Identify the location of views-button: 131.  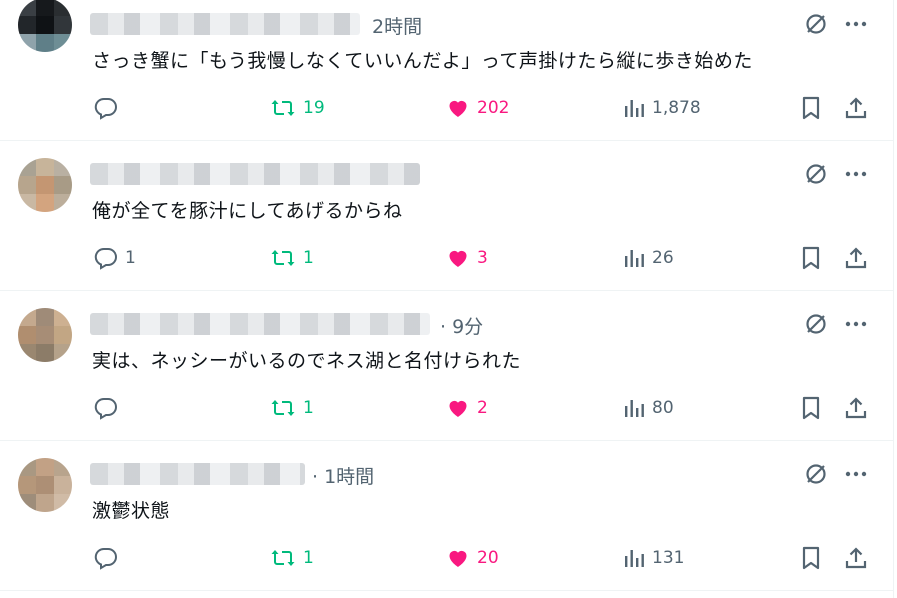
(653, 558).